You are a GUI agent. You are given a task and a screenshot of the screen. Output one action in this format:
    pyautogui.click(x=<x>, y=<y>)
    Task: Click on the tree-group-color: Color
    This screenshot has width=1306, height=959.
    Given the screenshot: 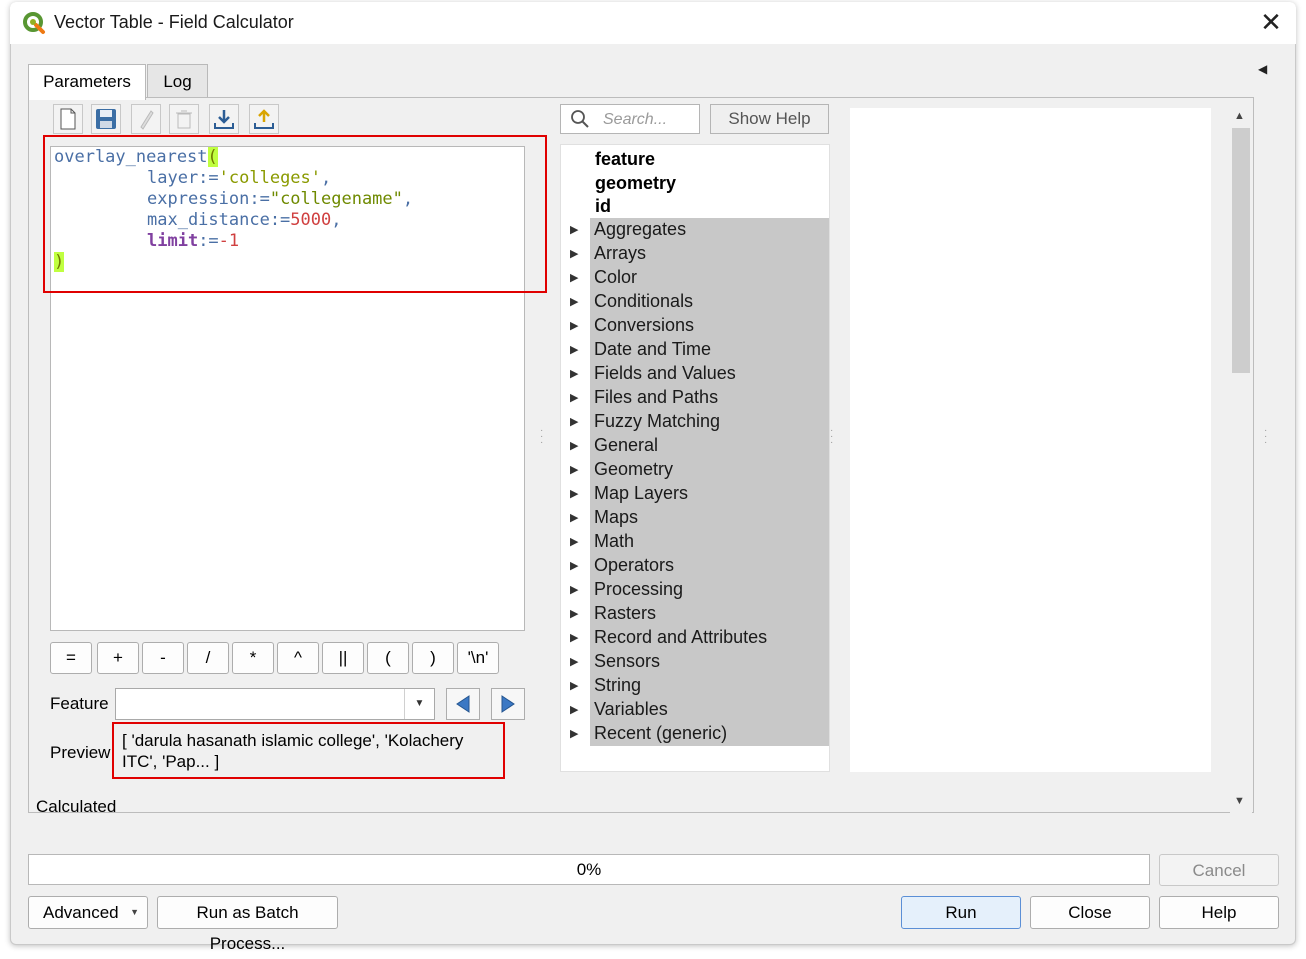 What is the action you would take?
    pyautogui.click(x=615, y=277)
    